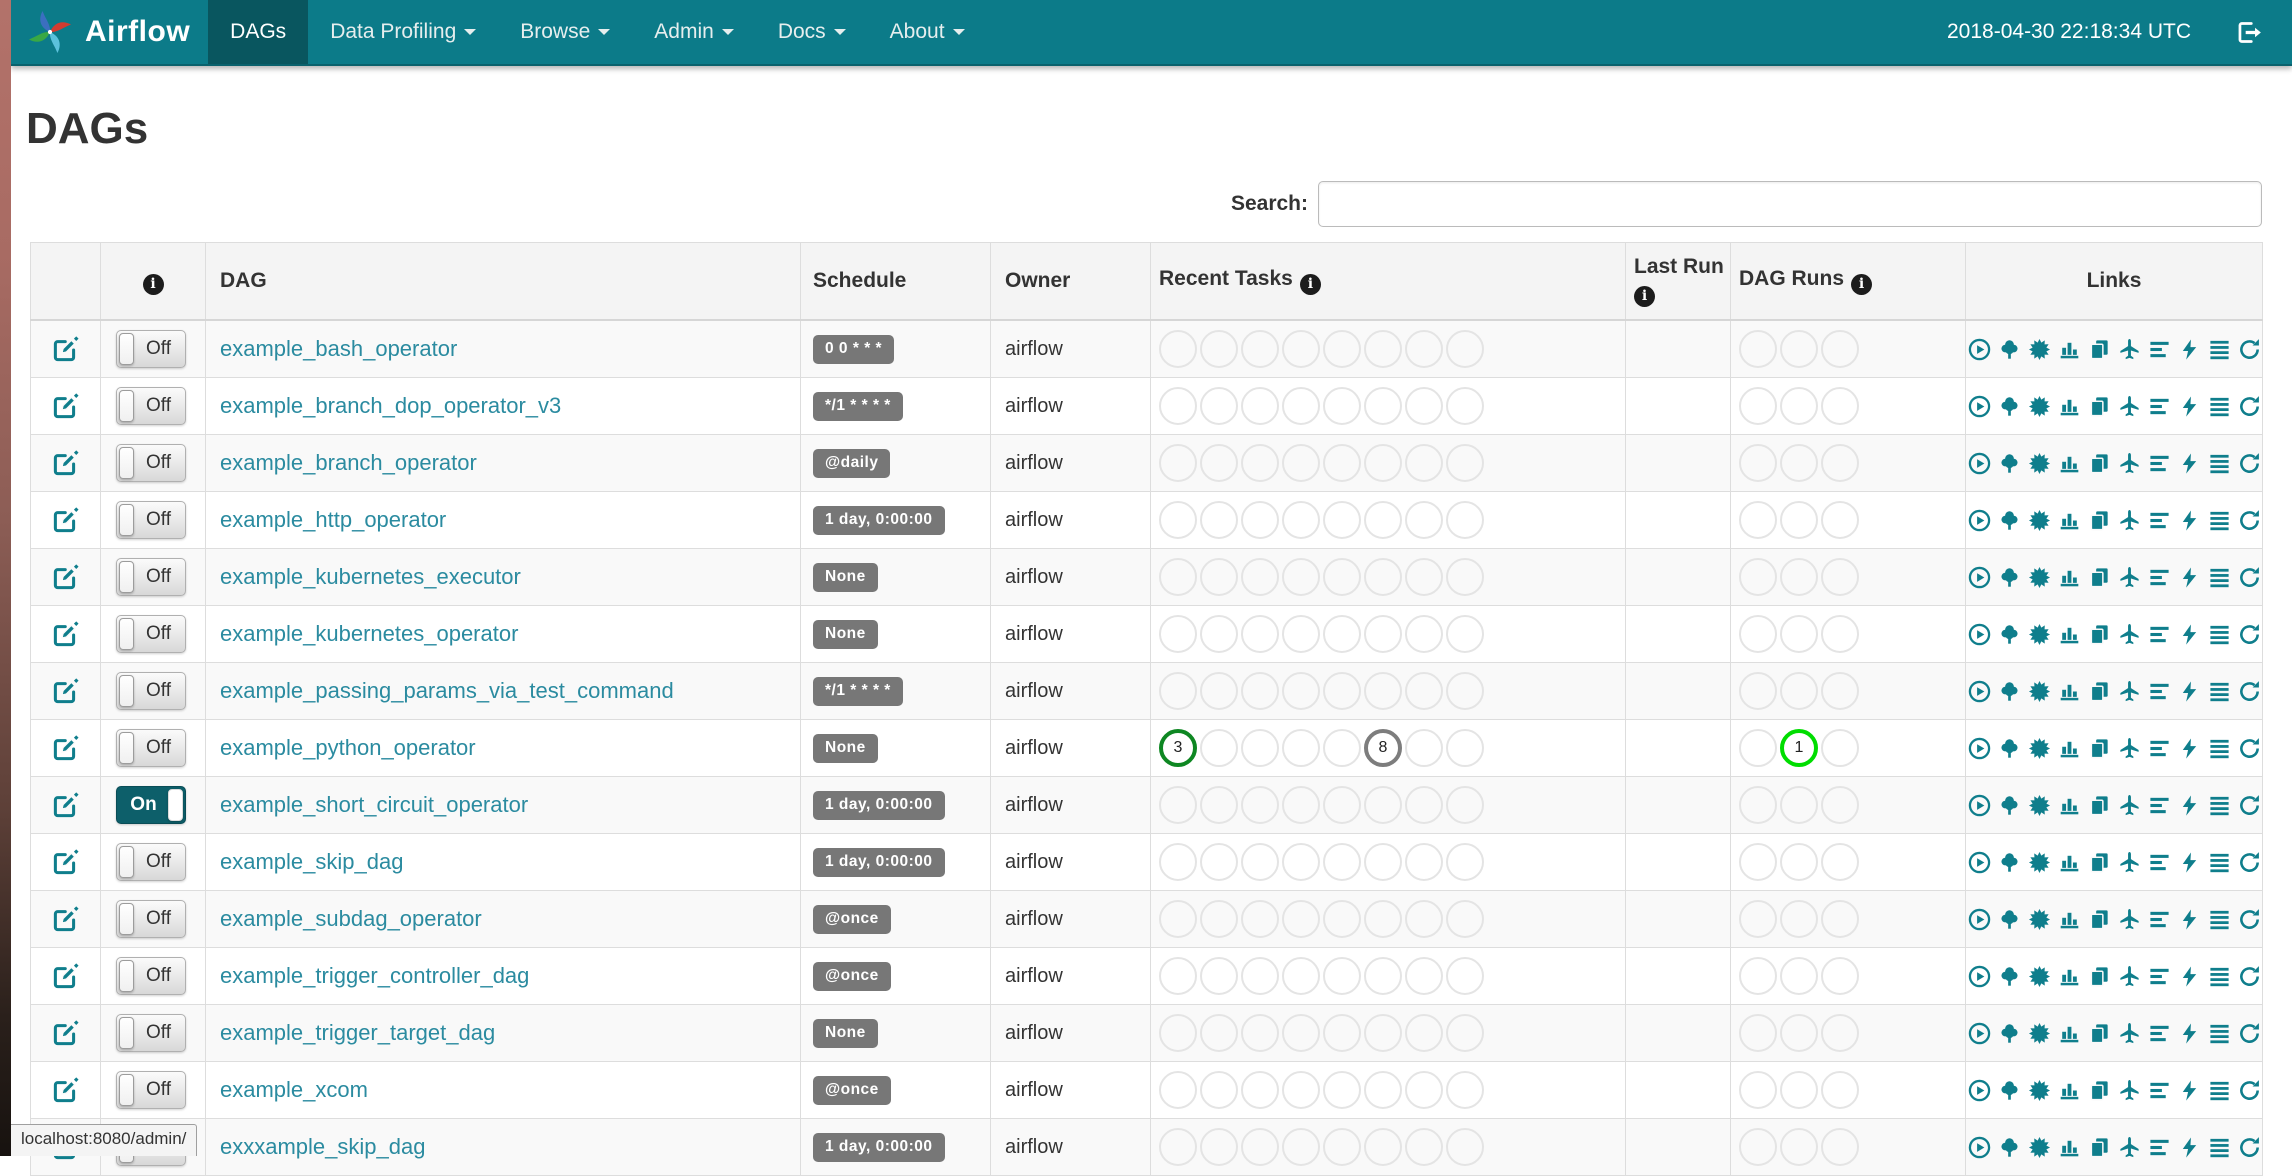 This screenshot has width=2292, height=1176. What do you see at coordinates (1790, 204) in the screenshot?
I see `search-input` at bounding box center [1790, 204].